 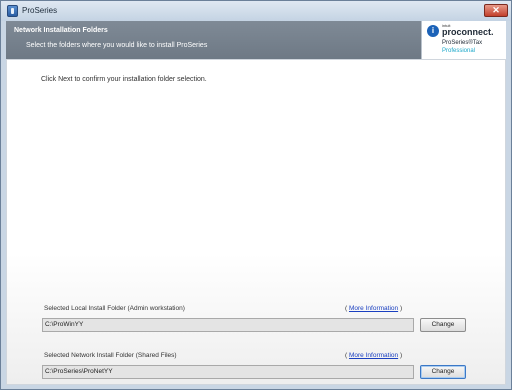 What do you see at coordinates (40, 10) in the screenshot?
I see `window-title: ProSeries` at bounding box center [40, 10].